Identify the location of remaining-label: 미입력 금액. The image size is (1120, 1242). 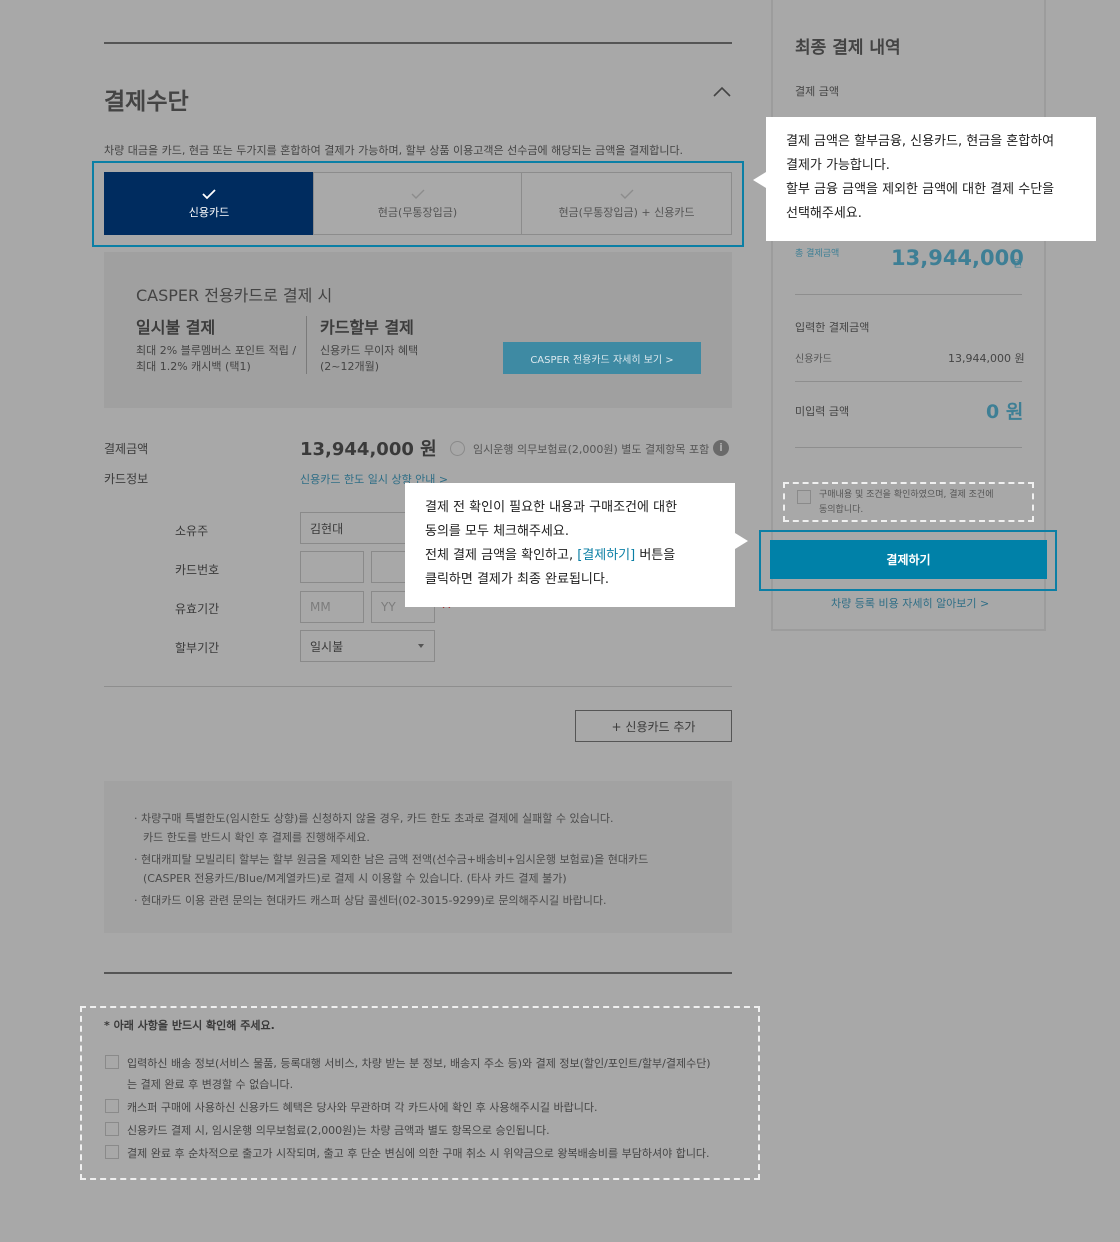
(822, 411).